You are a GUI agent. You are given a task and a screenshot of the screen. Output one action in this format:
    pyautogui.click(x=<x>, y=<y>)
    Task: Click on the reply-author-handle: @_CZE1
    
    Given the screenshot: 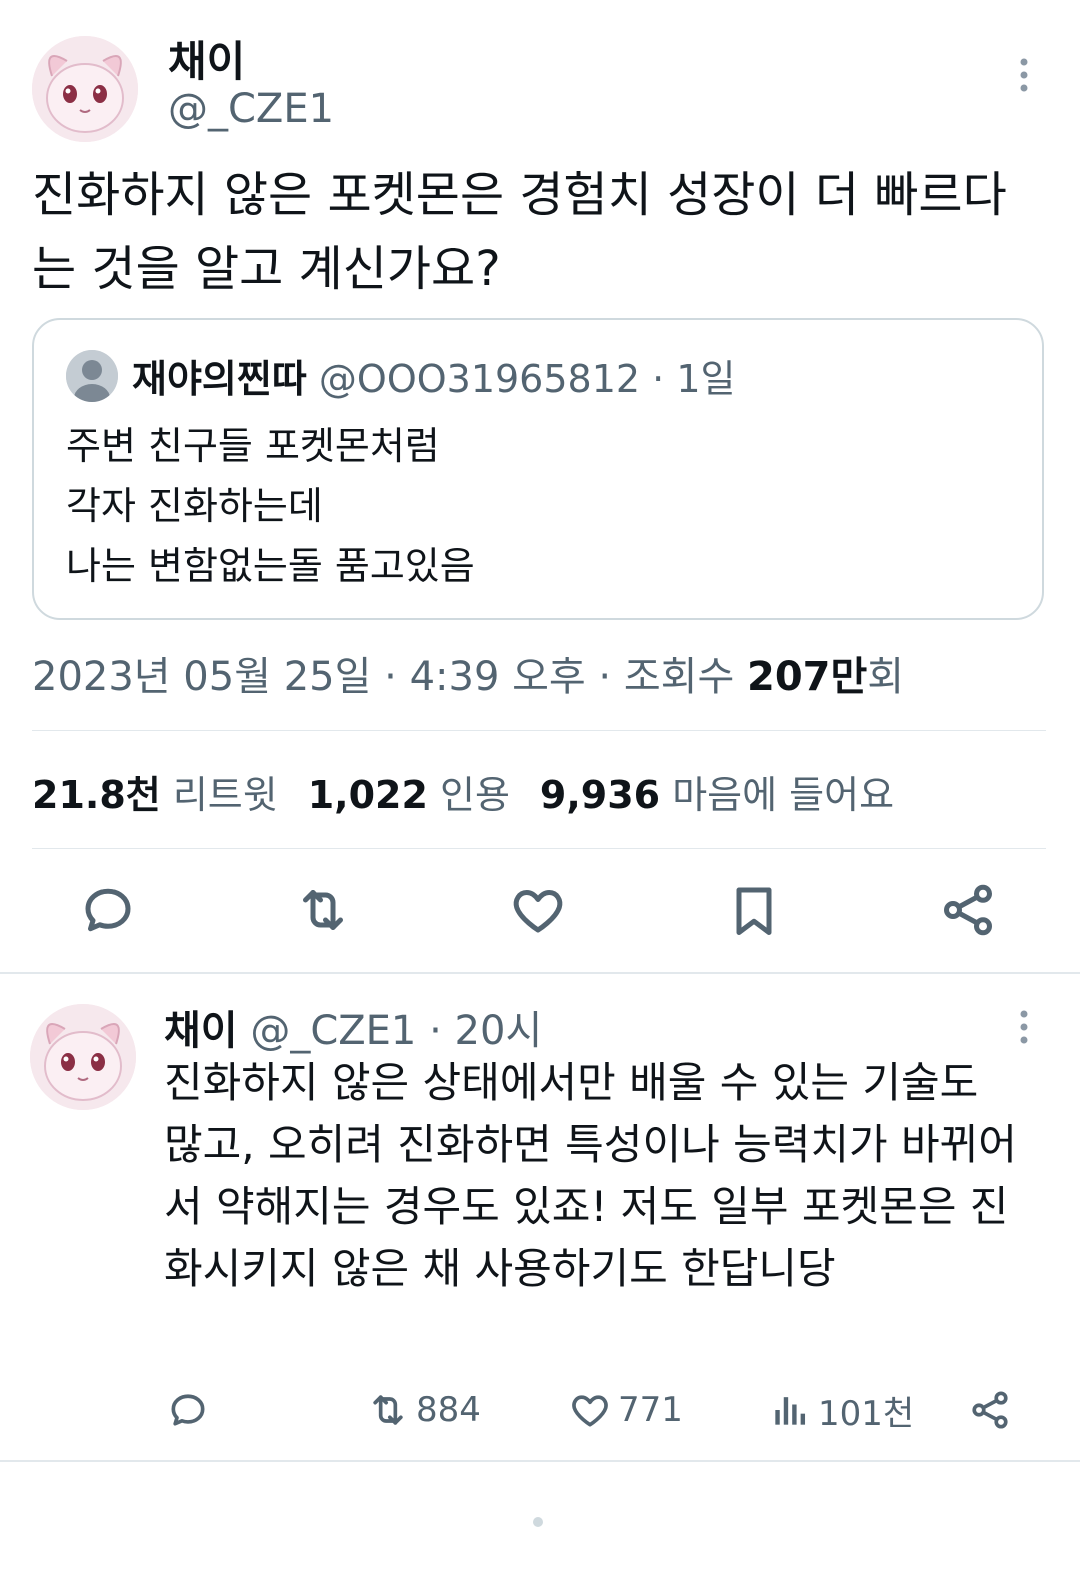 What is the action you would take?
    pyautogui.click(x=333, y=1031)
    